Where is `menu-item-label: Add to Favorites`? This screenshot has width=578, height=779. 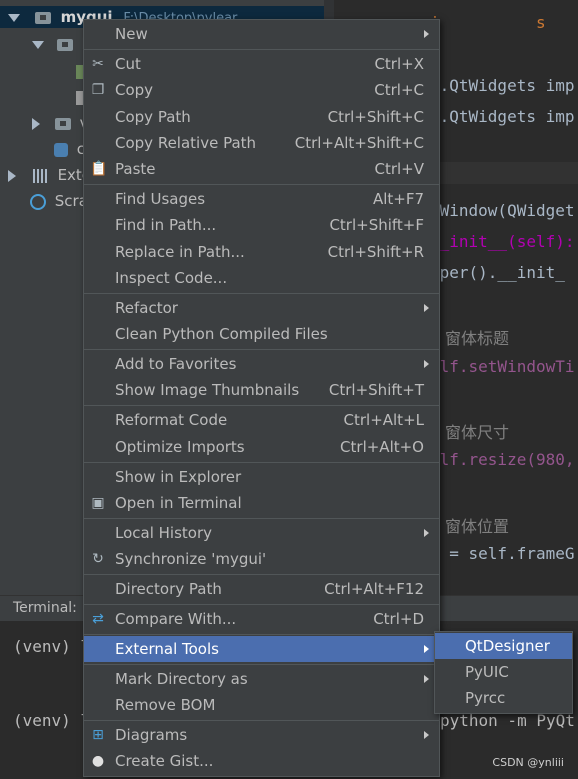 menu-item-label: Add to Favorites is located at coordinates (176, 364).